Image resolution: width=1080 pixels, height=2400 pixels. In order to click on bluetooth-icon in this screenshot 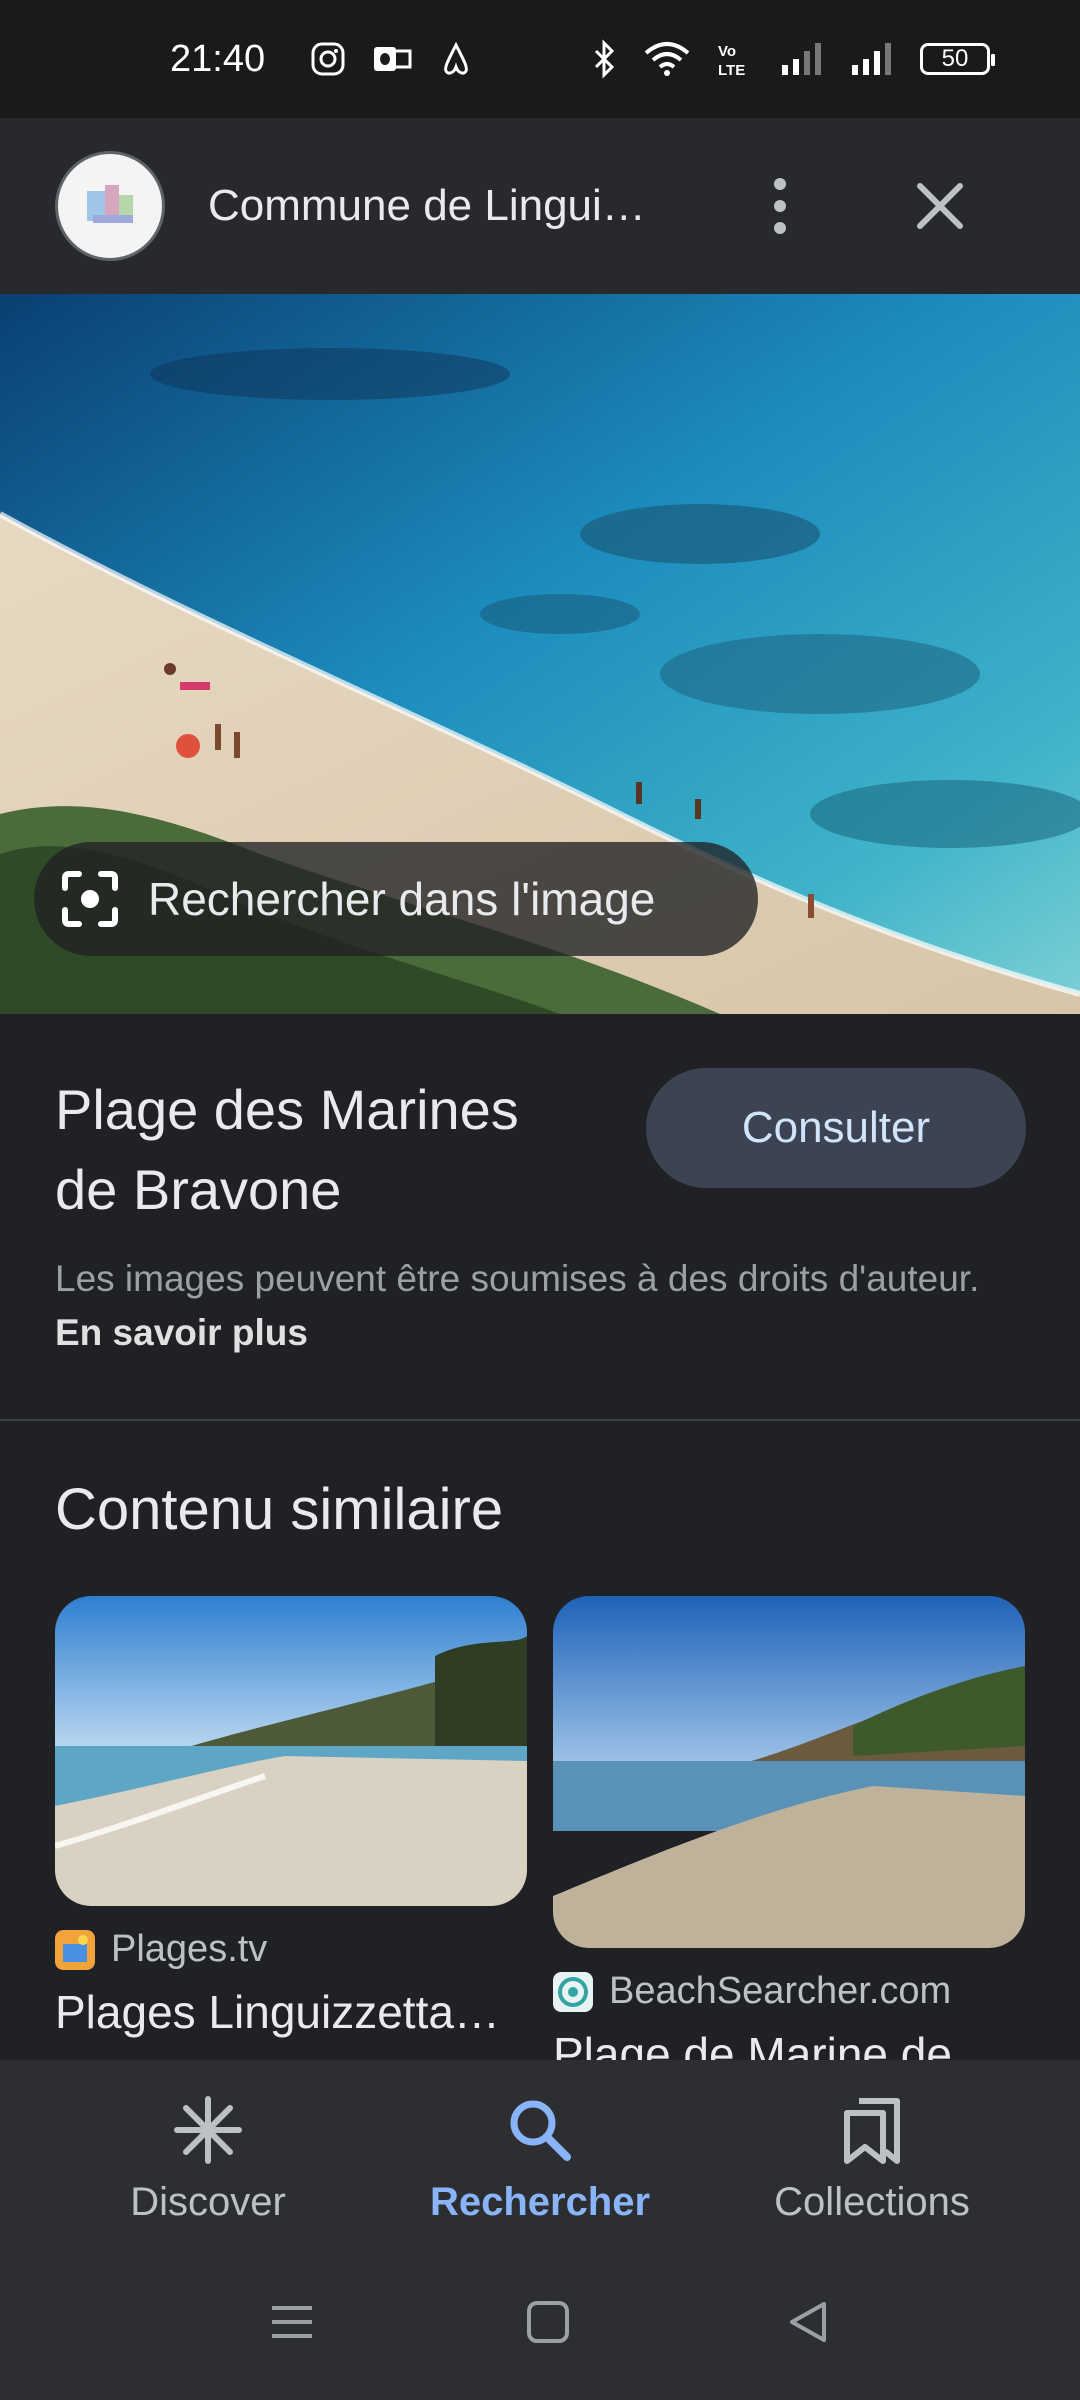, I will do `click(604, 59)`.